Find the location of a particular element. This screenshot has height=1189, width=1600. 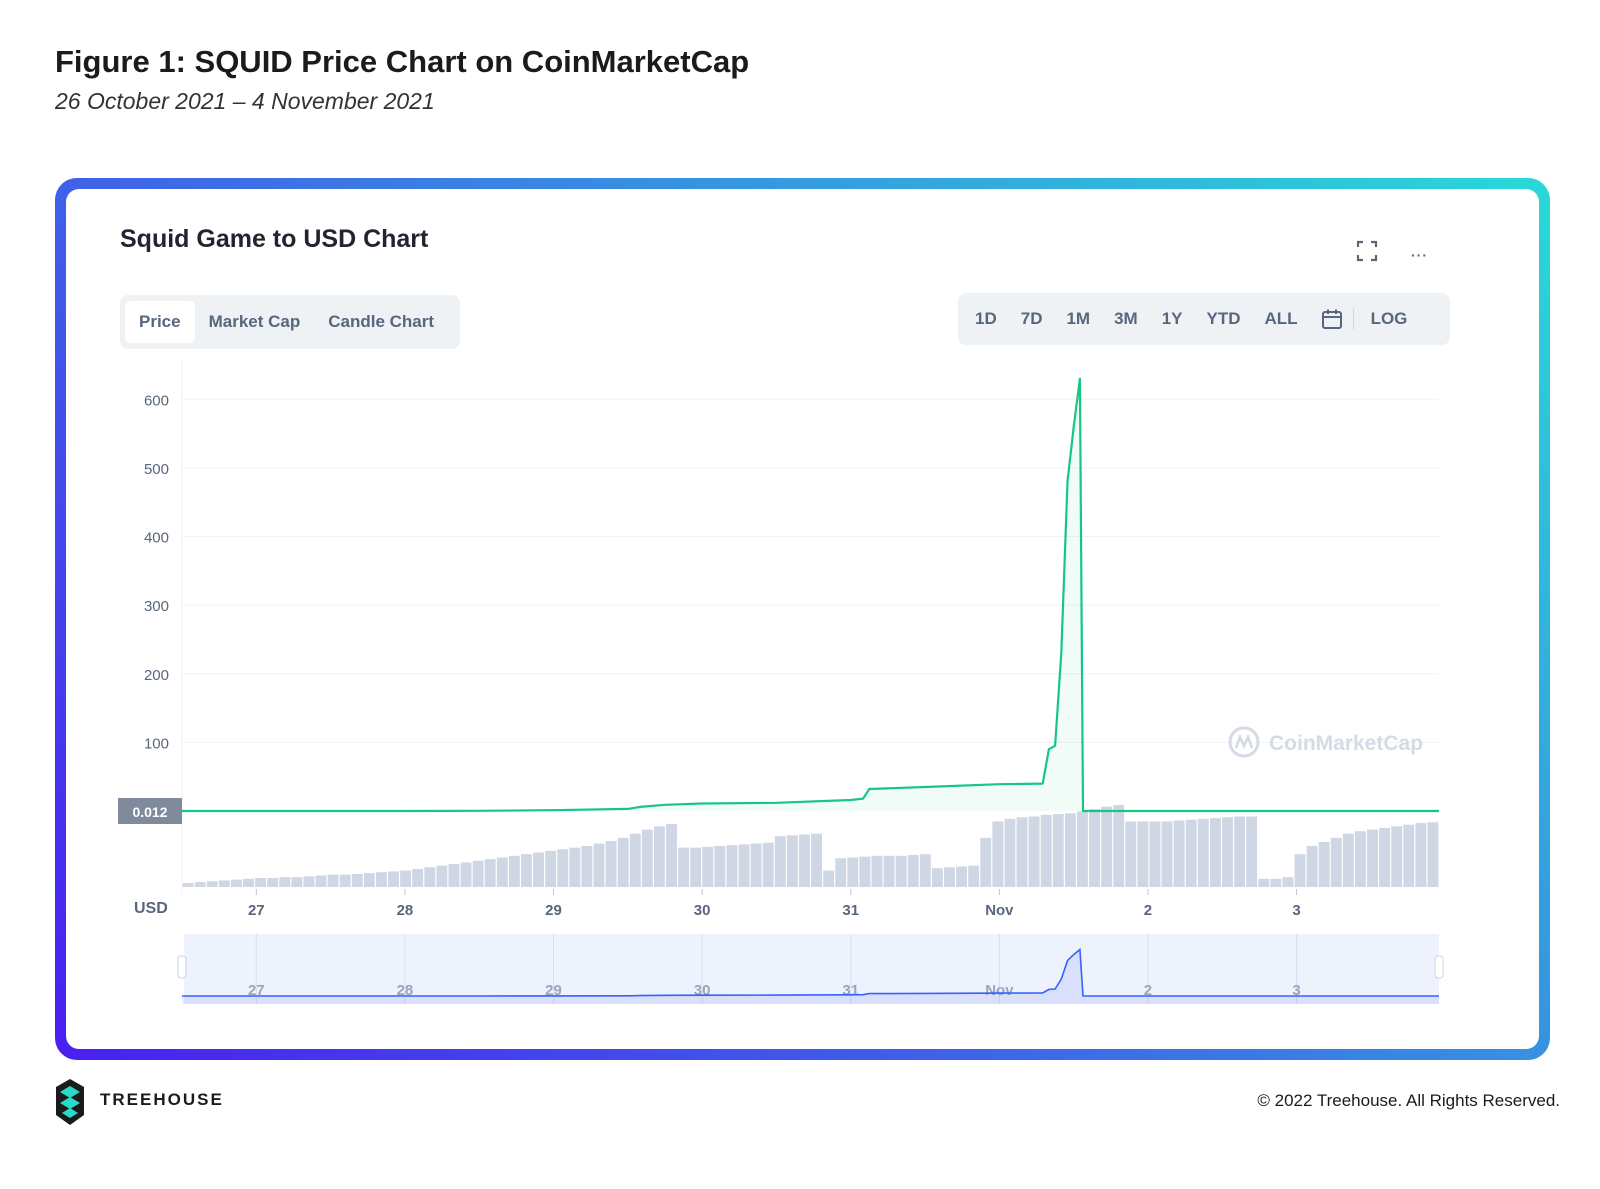

treehouse-logo-icon is located at coordinates (70, 1102).